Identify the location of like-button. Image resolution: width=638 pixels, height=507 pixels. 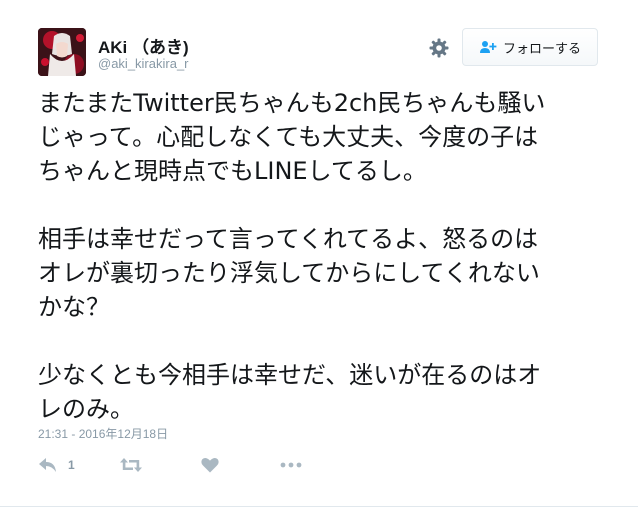
(210, 465).